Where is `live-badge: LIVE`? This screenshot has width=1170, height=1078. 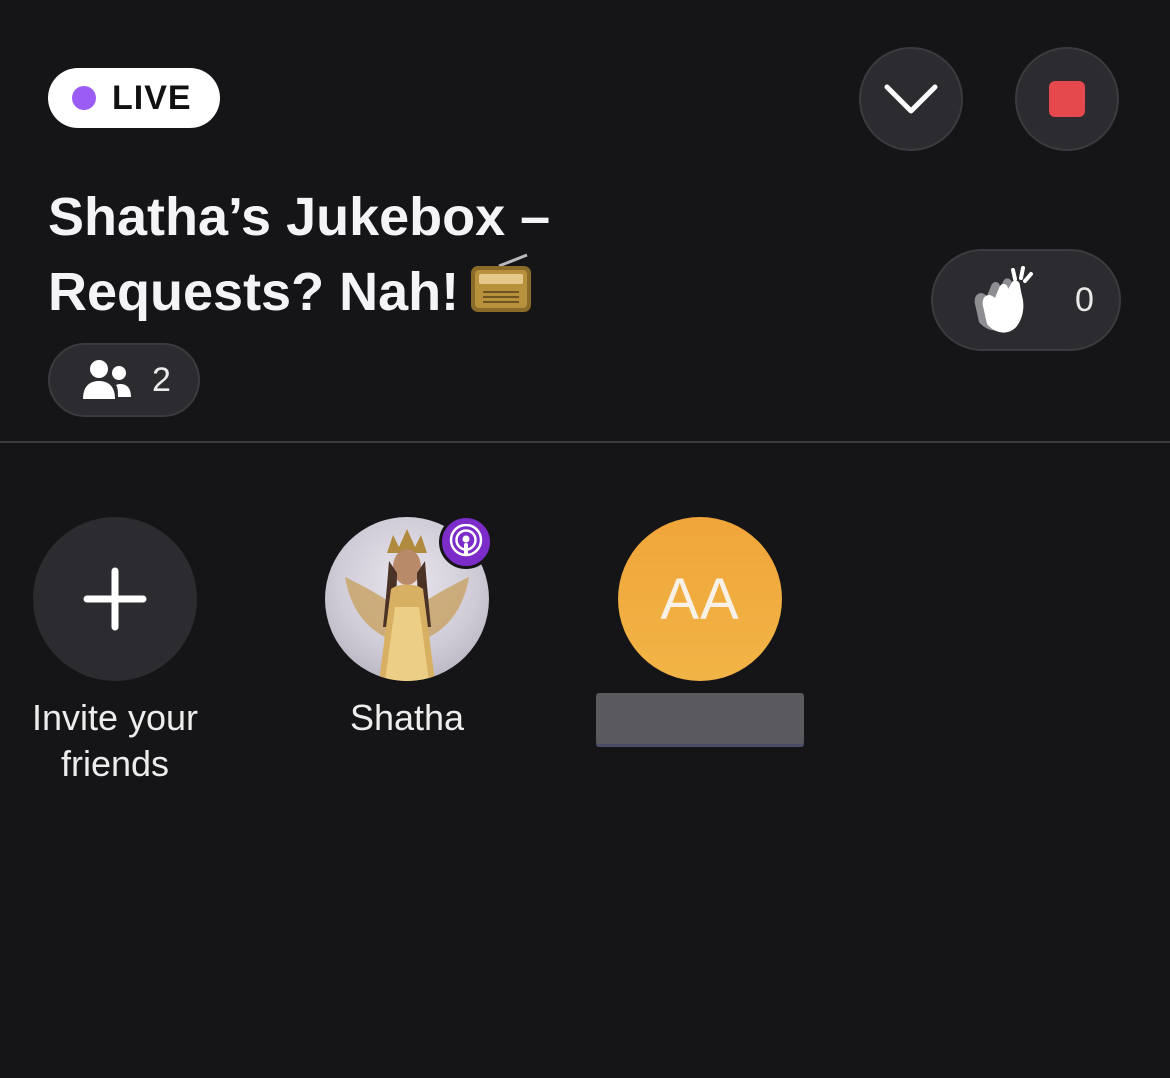 live-badge: LIVE is located at coordinates (134, 98).